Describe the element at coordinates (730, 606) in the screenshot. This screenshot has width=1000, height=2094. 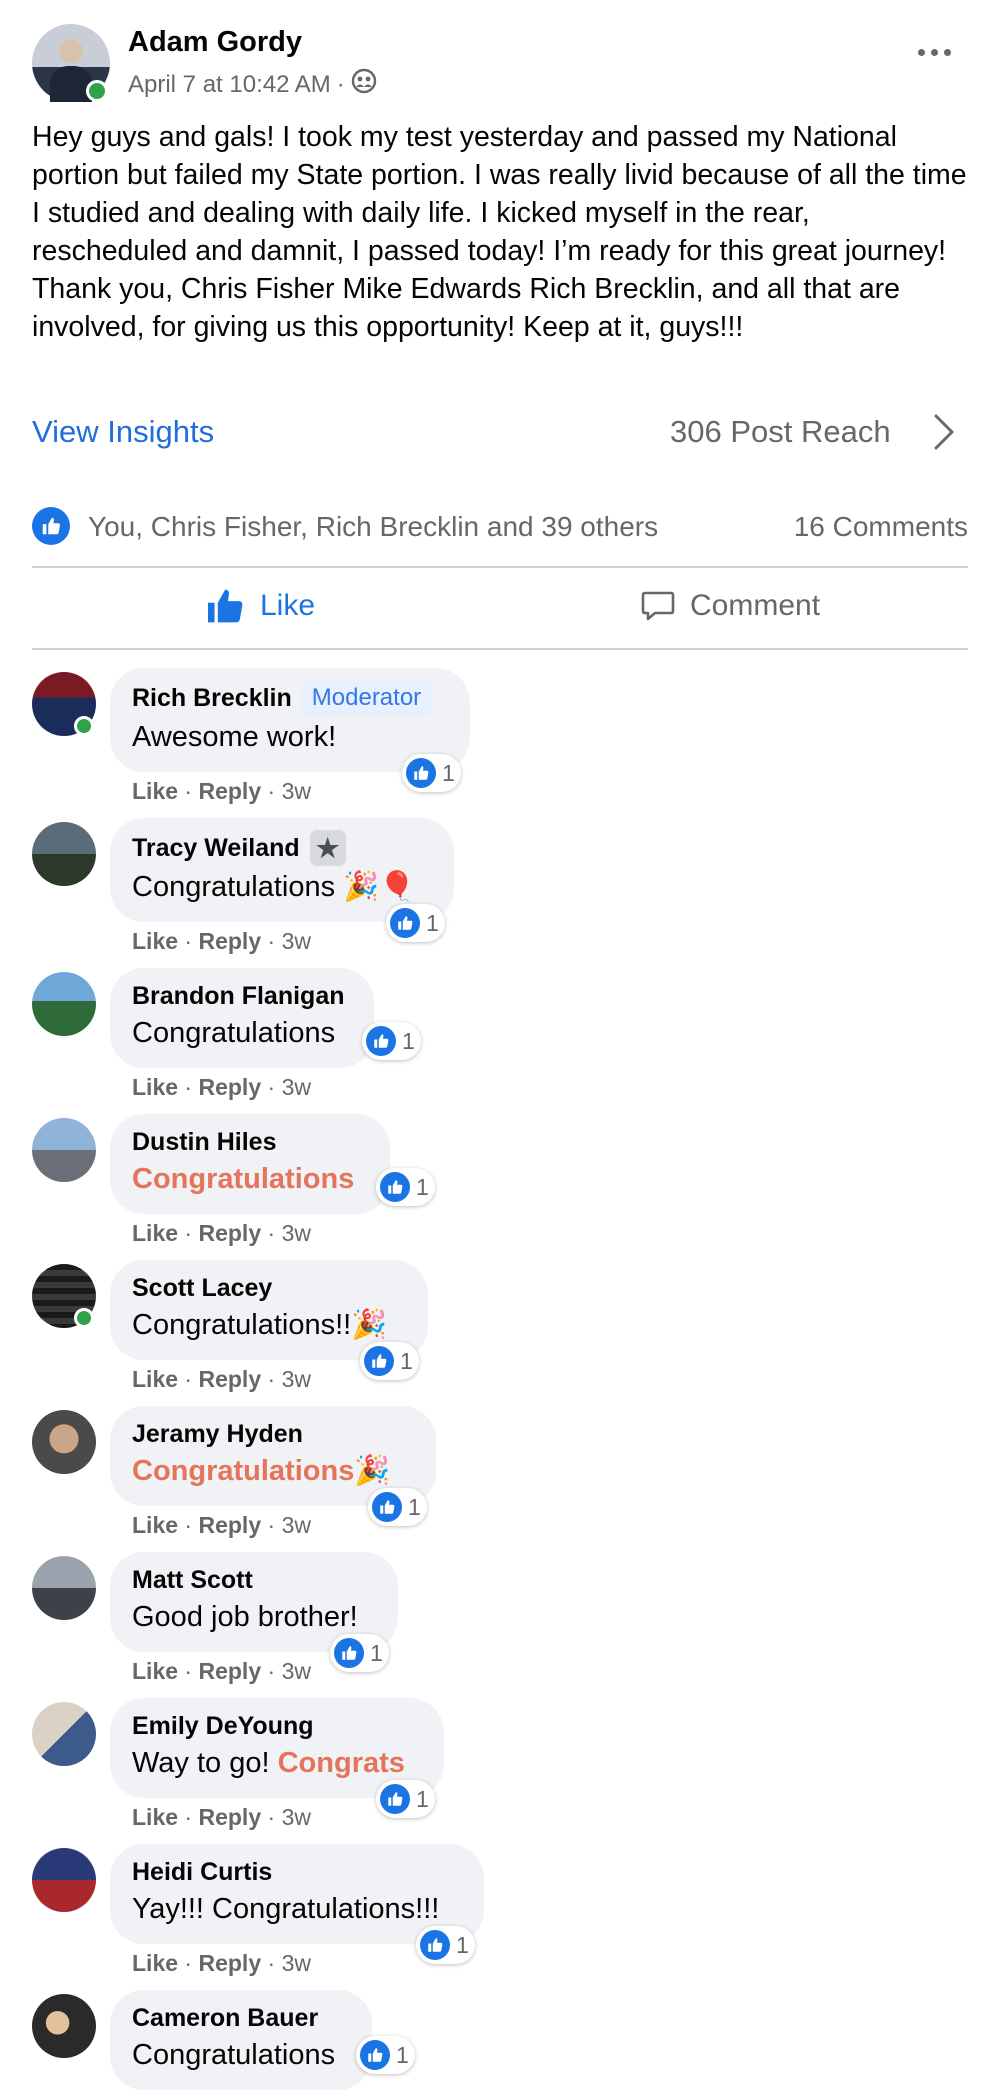
I see `comment-button: Comment` at that location.